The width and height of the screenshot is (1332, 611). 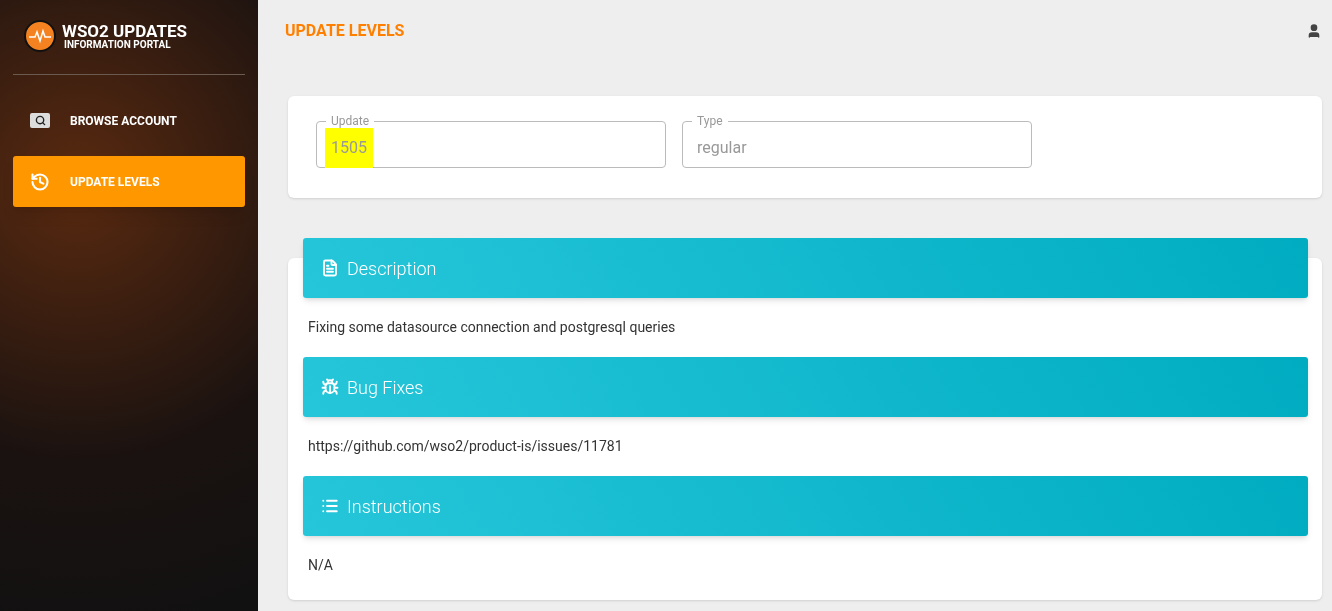 I want to click on brand-subtitle: INFORMATION PORTAL, so click(x=118, y=44).